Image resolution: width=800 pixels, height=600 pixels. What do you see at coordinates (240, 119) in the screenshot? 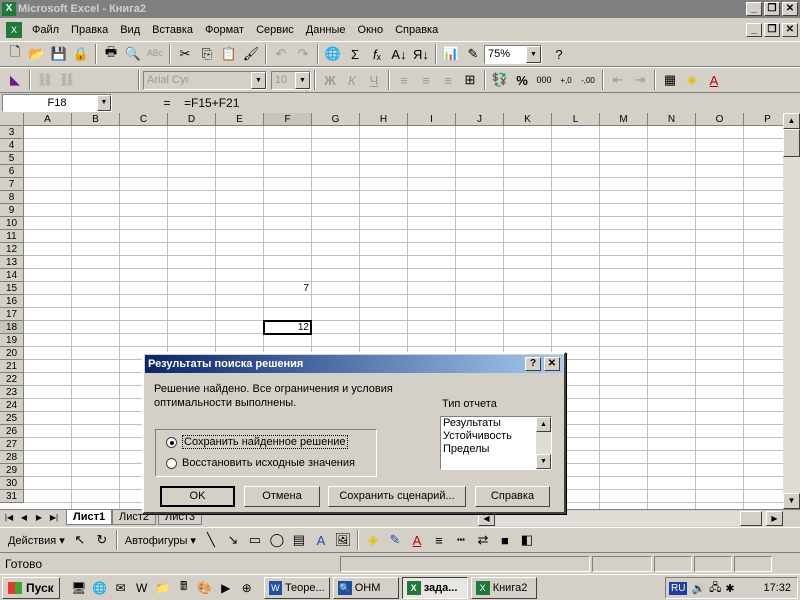
I see `column-header-E: E` at bounding box center [240, 119].